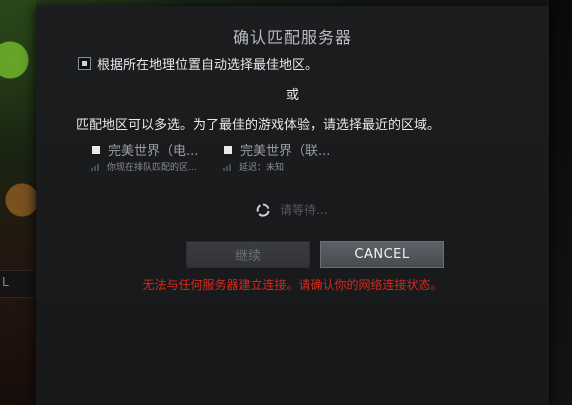 This screenshot has height=405, width=572. I want to click on or-separator: 或, so click(292, 95).